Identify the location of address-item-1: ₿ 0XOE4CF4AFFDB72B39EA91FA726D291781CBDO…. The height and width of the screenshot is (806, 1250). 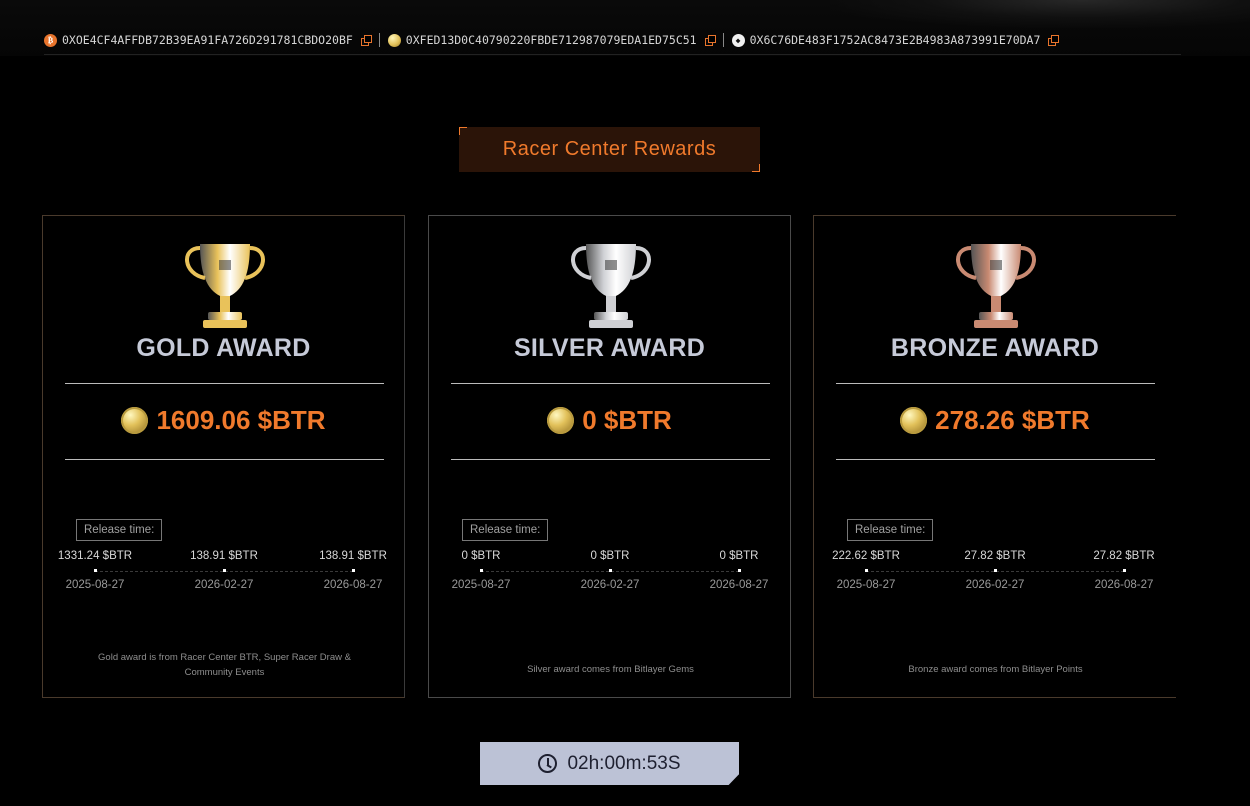
(208, 40).